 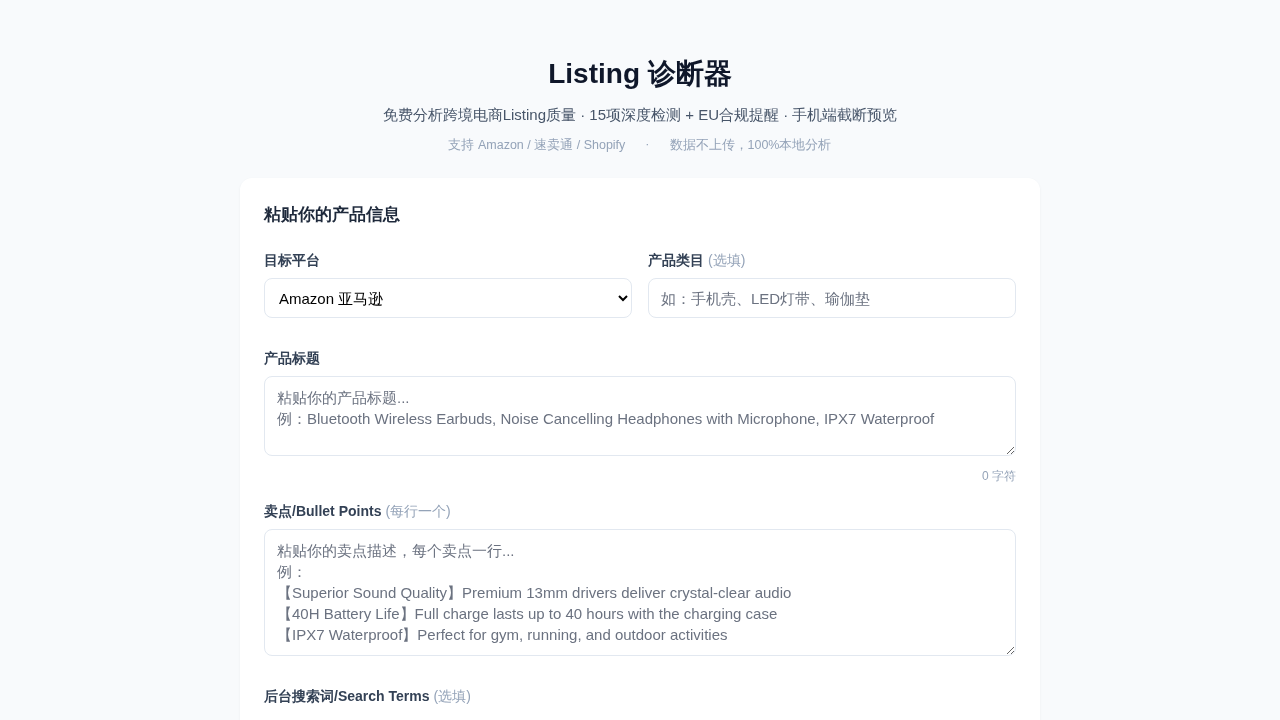 I want to click on placeholder-line: 例：Bluetooth Wireless Earbuds, Noise Cancelling Headphones with Microphone, IPX7 Waterproof, so click(x=606, y=419).